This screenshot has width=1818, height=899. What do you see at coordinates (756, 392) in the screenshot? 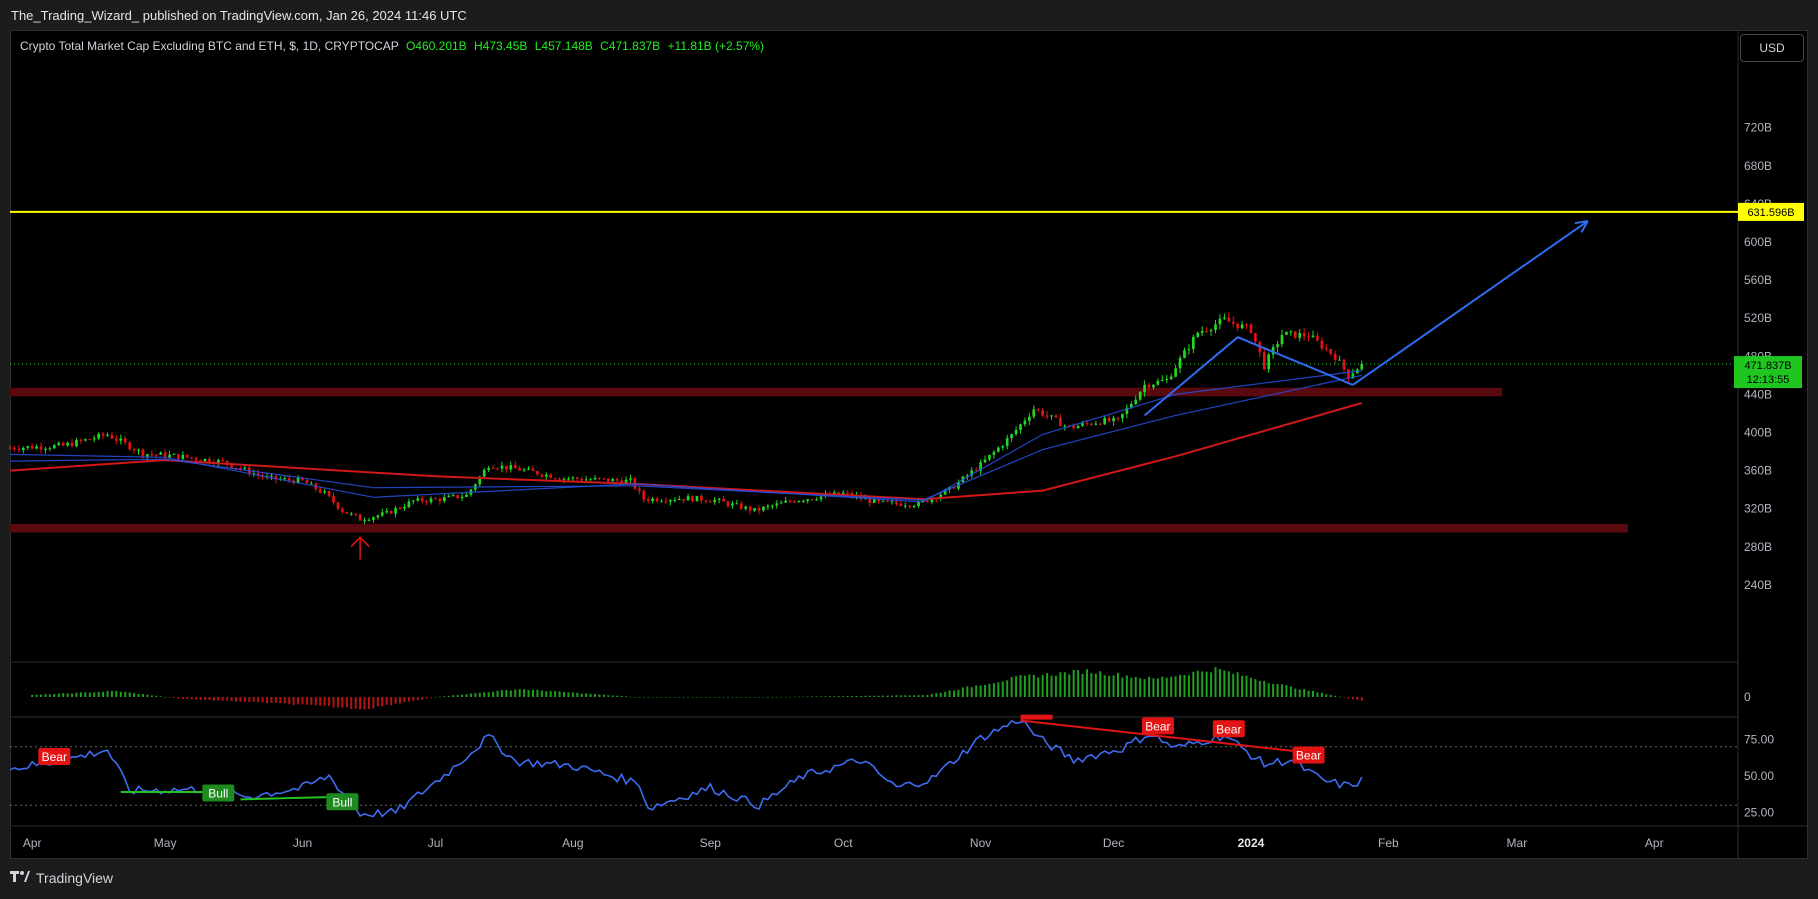
I see `support-zone` at bounding box center [756, 392].